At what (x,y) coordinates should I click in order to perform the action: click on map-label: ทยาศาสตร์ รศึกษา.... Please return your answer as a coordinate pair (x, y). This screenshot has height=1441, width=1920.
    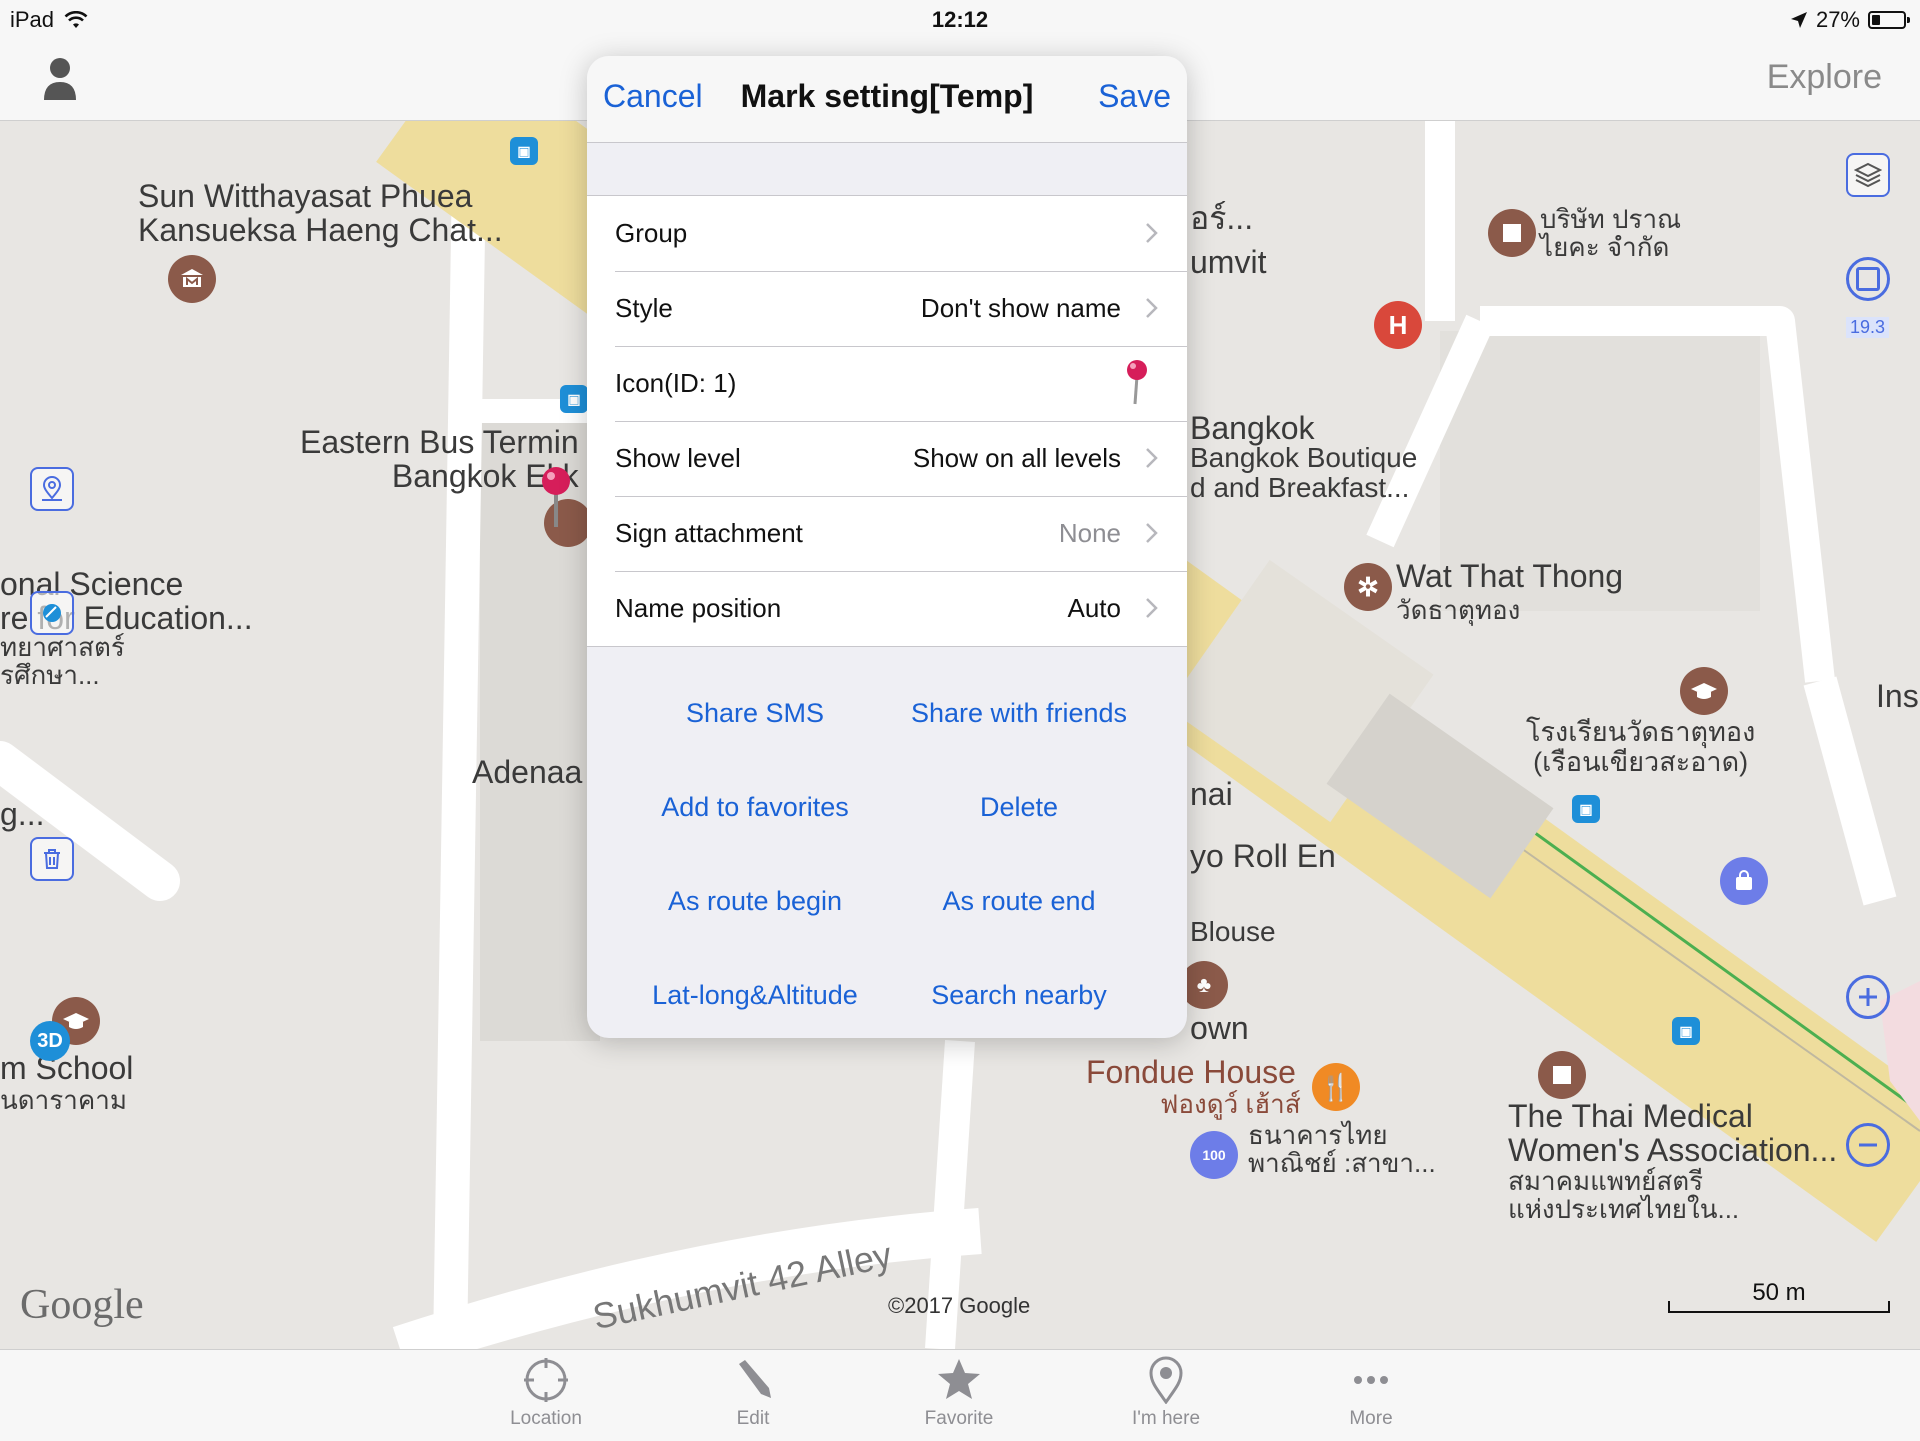
    Looking at the image, I should click on (62, 661).